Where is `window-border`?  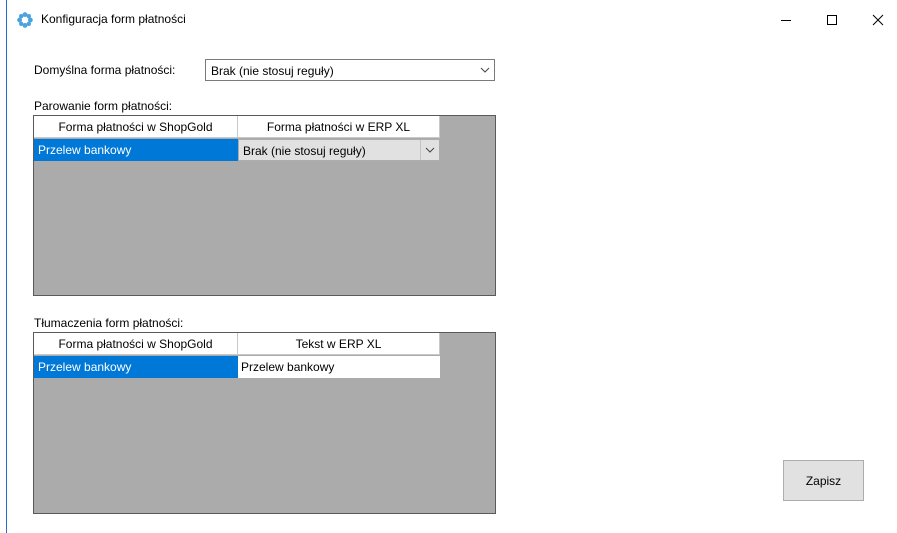 window-border is located at coordinates (6, 266).